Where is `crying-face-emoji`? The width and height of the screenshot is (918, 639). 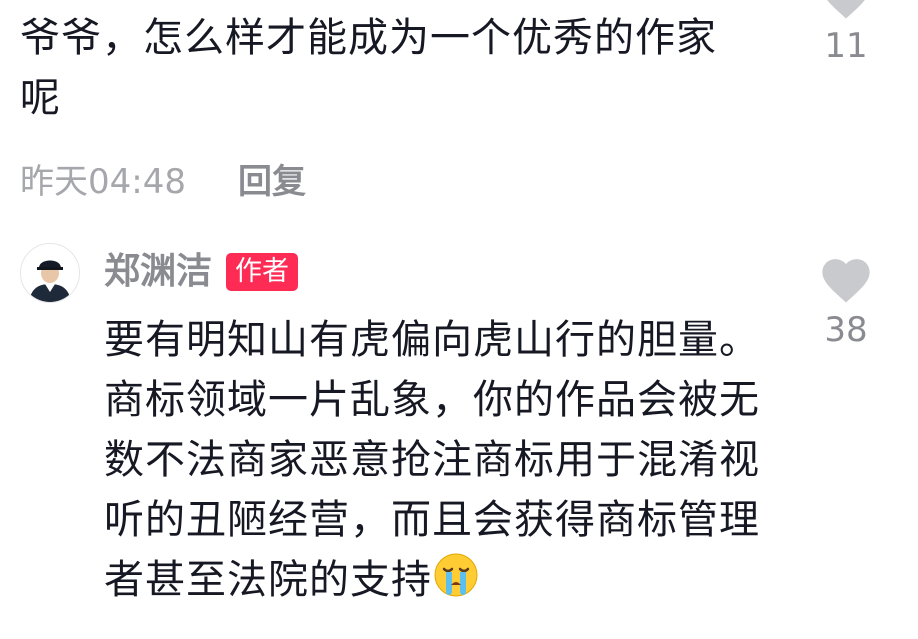 crying-face-emoji is located at coordinates (456, 575).